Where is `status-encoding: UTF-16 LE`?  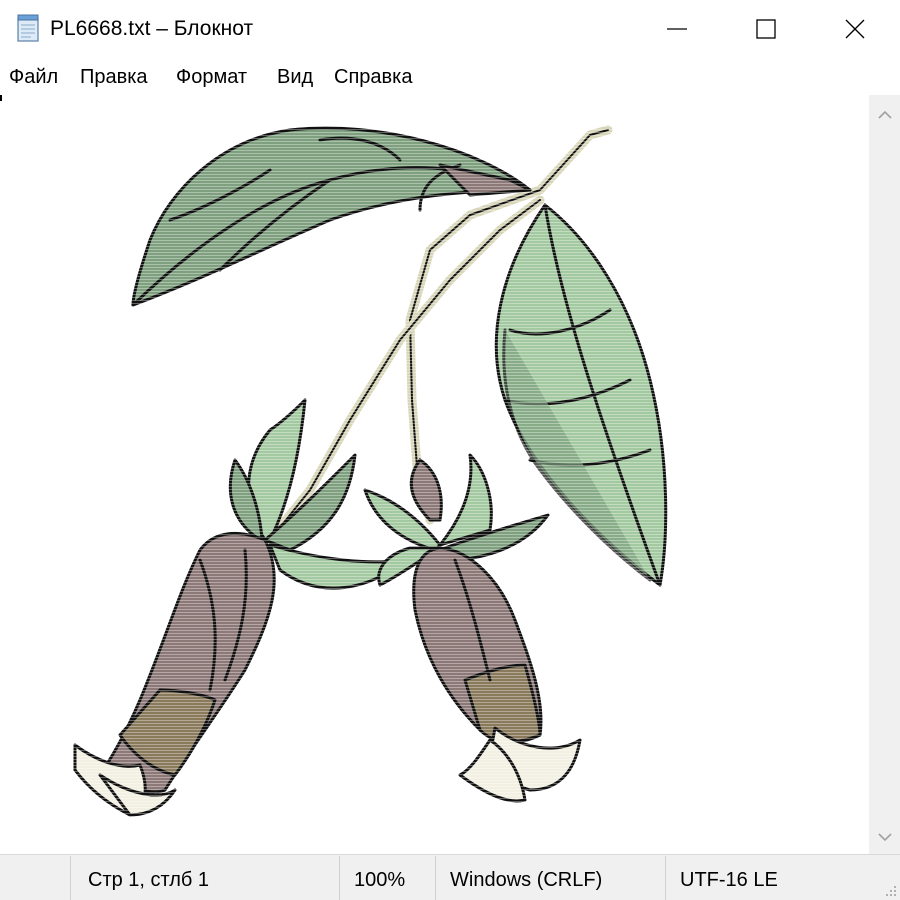
status-encoding: UTF-16 LE is located at coordinates (729, 880).